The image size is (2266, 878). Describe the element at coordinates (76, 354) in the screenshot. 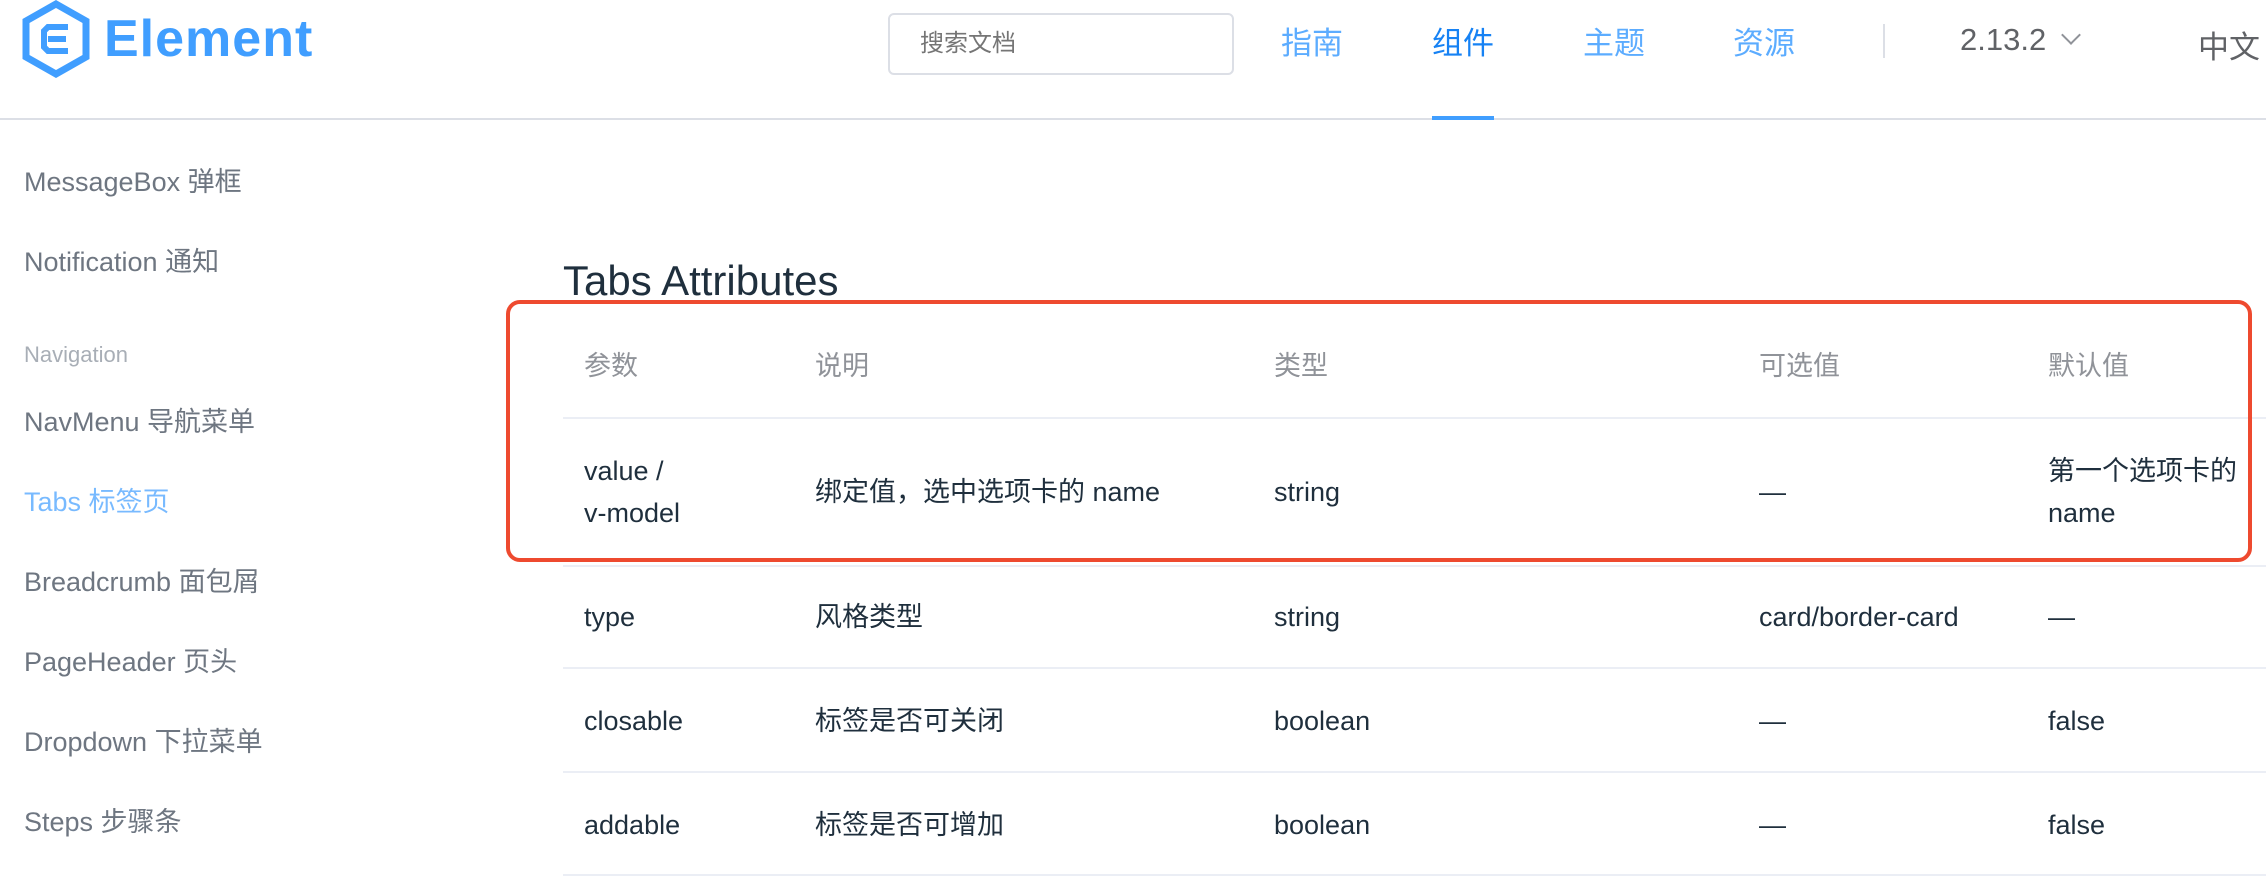

I see `sidebar-group-title: Navigation` at that location.